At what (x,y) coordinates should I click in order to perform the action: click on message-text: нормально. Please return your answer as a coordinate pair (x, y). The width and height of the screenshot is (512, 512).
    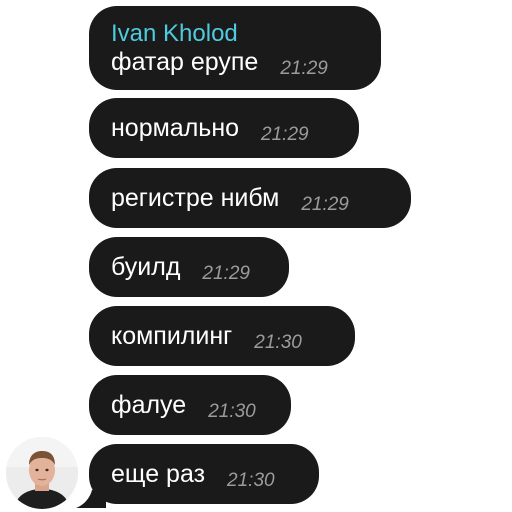
    Looking at the image, I should click on (175, 127).